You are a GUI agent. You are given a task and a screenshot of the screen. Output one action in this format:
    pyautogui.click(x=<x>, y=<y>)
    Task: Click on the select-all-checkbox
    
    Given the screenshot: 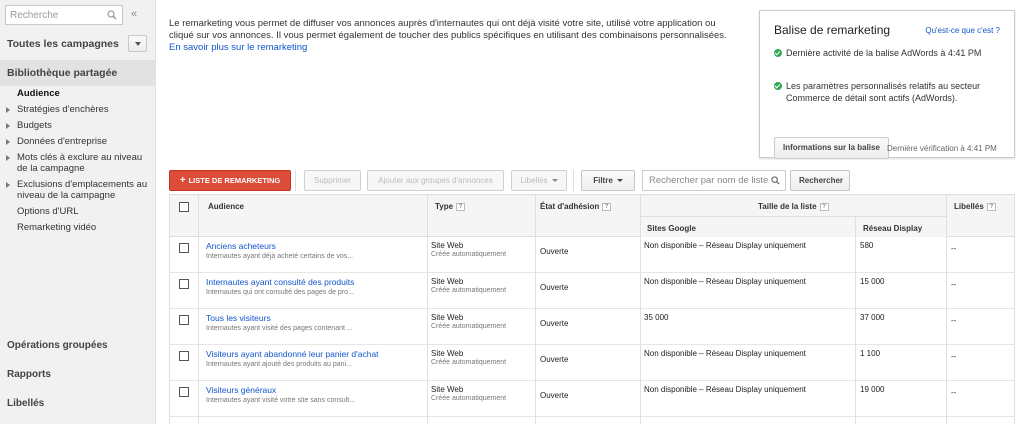 What is the action you would take?
    pyautogui.click(x=184, y=207)
    